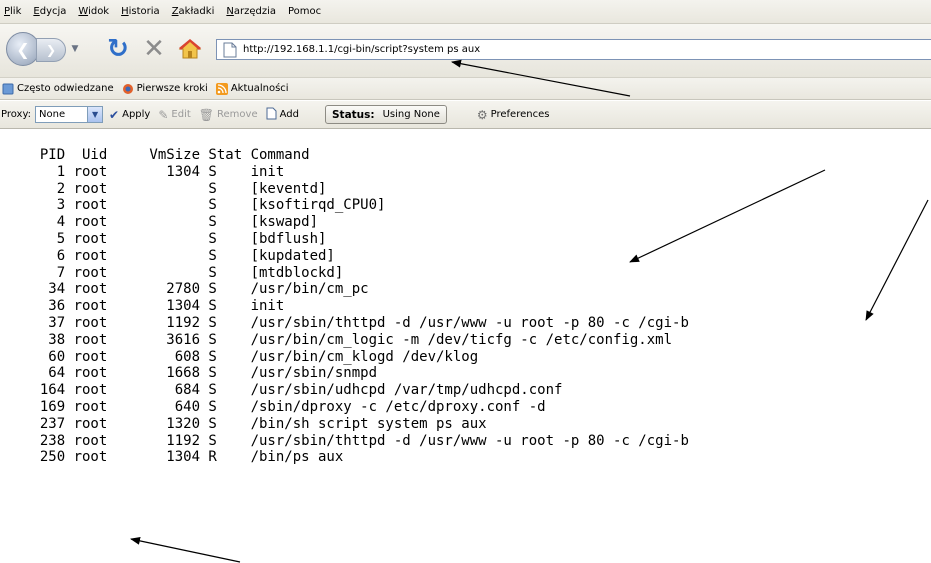  Describe the element at coordinates (251, 11) in the screenshot. I see `menu-narzedzia: Narzędzia` at that location.